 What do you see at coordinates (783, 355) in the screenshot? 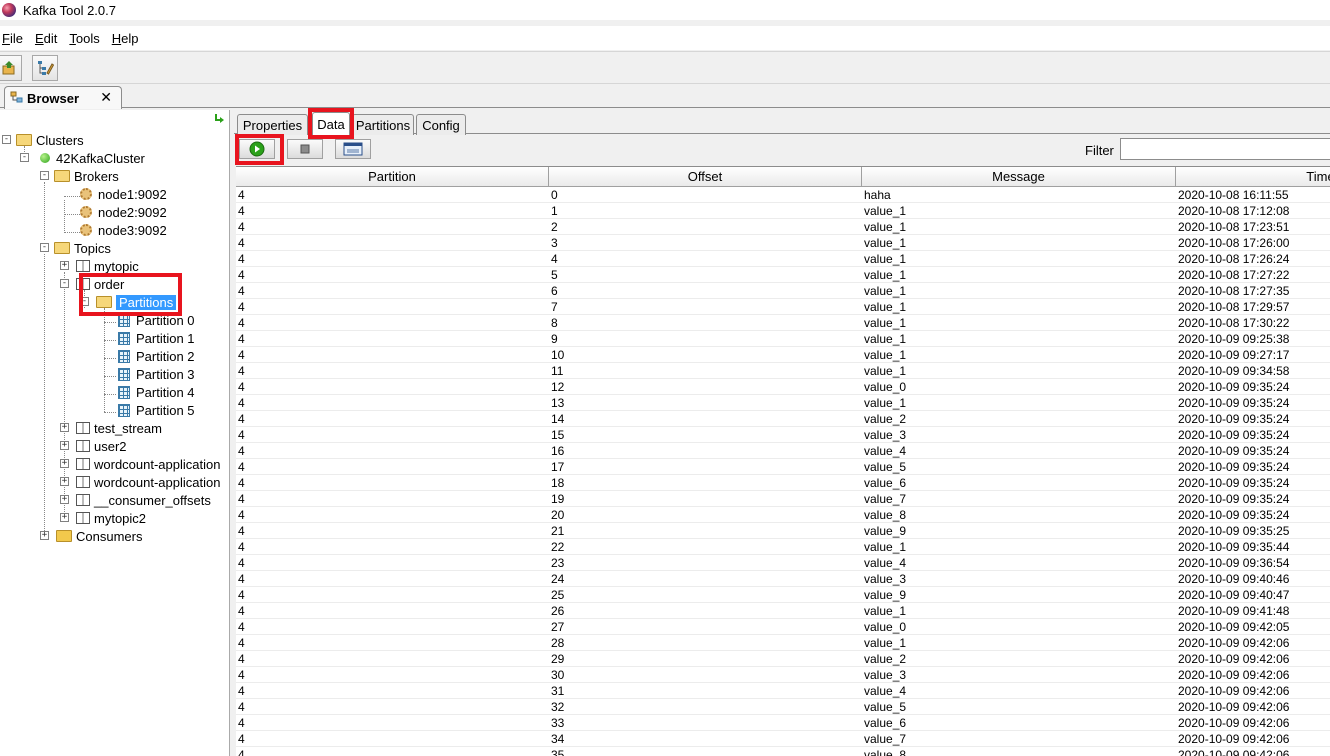
I see `table-row: 4 10 value_1 2020-10-09 09:27:17` at bounding box center [783, 355].